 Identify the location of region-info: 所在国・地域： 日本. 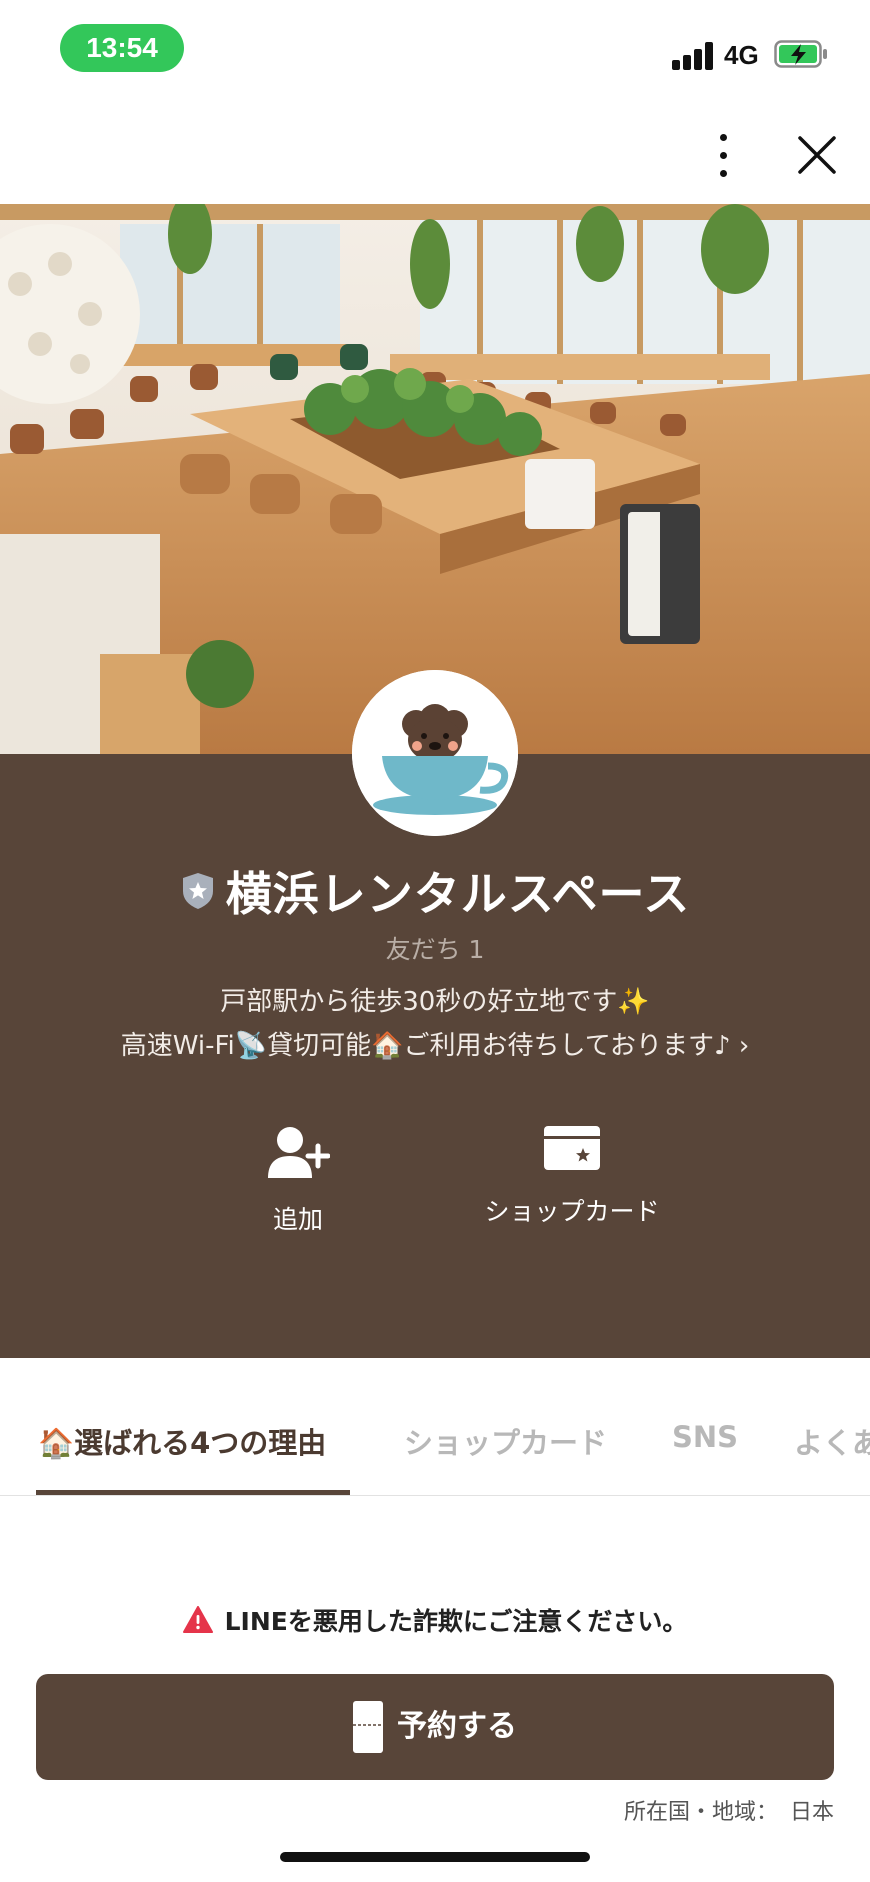
(729, 1810).